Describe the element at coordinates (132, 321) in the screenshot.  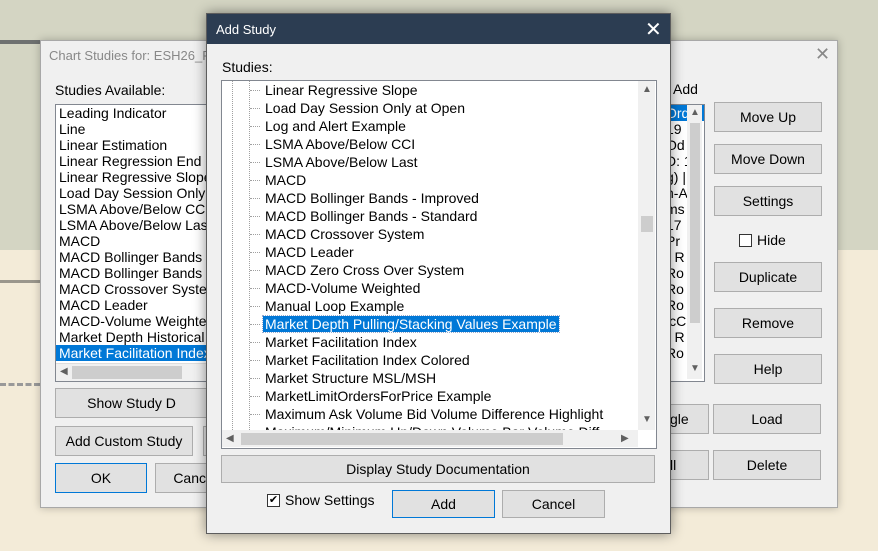
I see `list-item: MACD-Volume Weighted` at that location.